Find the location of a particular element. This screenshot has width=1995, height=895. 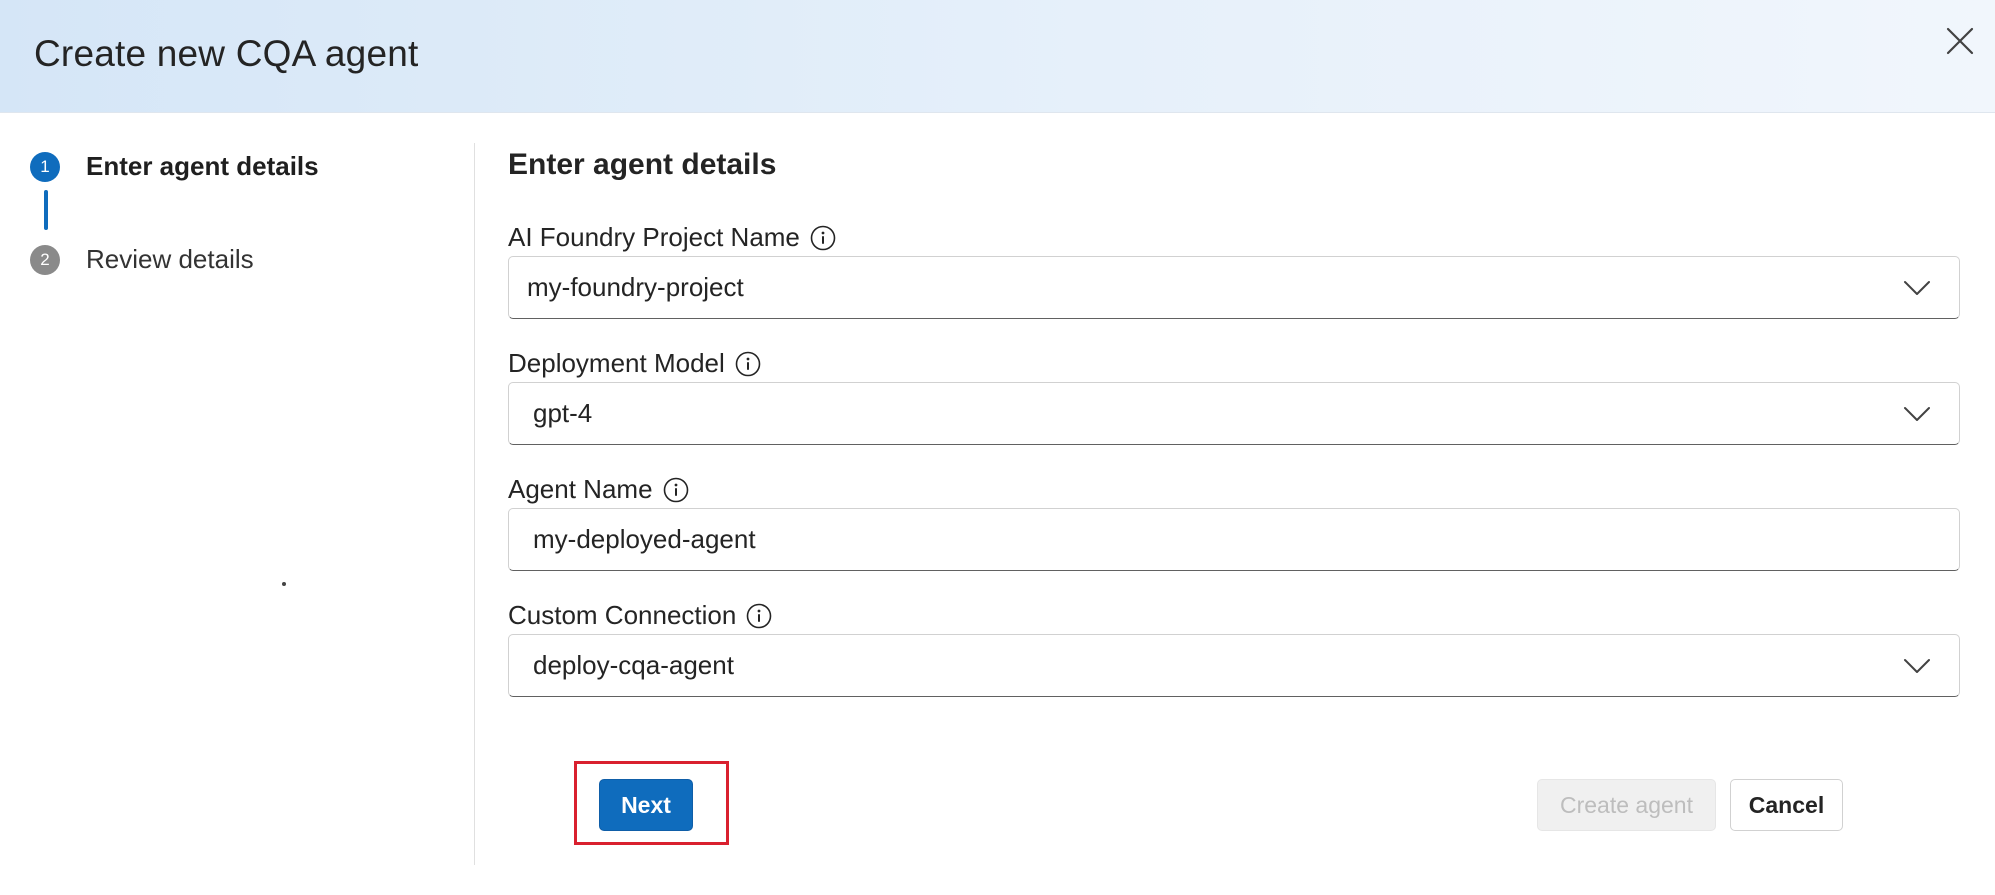

project-name-dropdown: my-foundry-project is located at coordinates (1234, 287).